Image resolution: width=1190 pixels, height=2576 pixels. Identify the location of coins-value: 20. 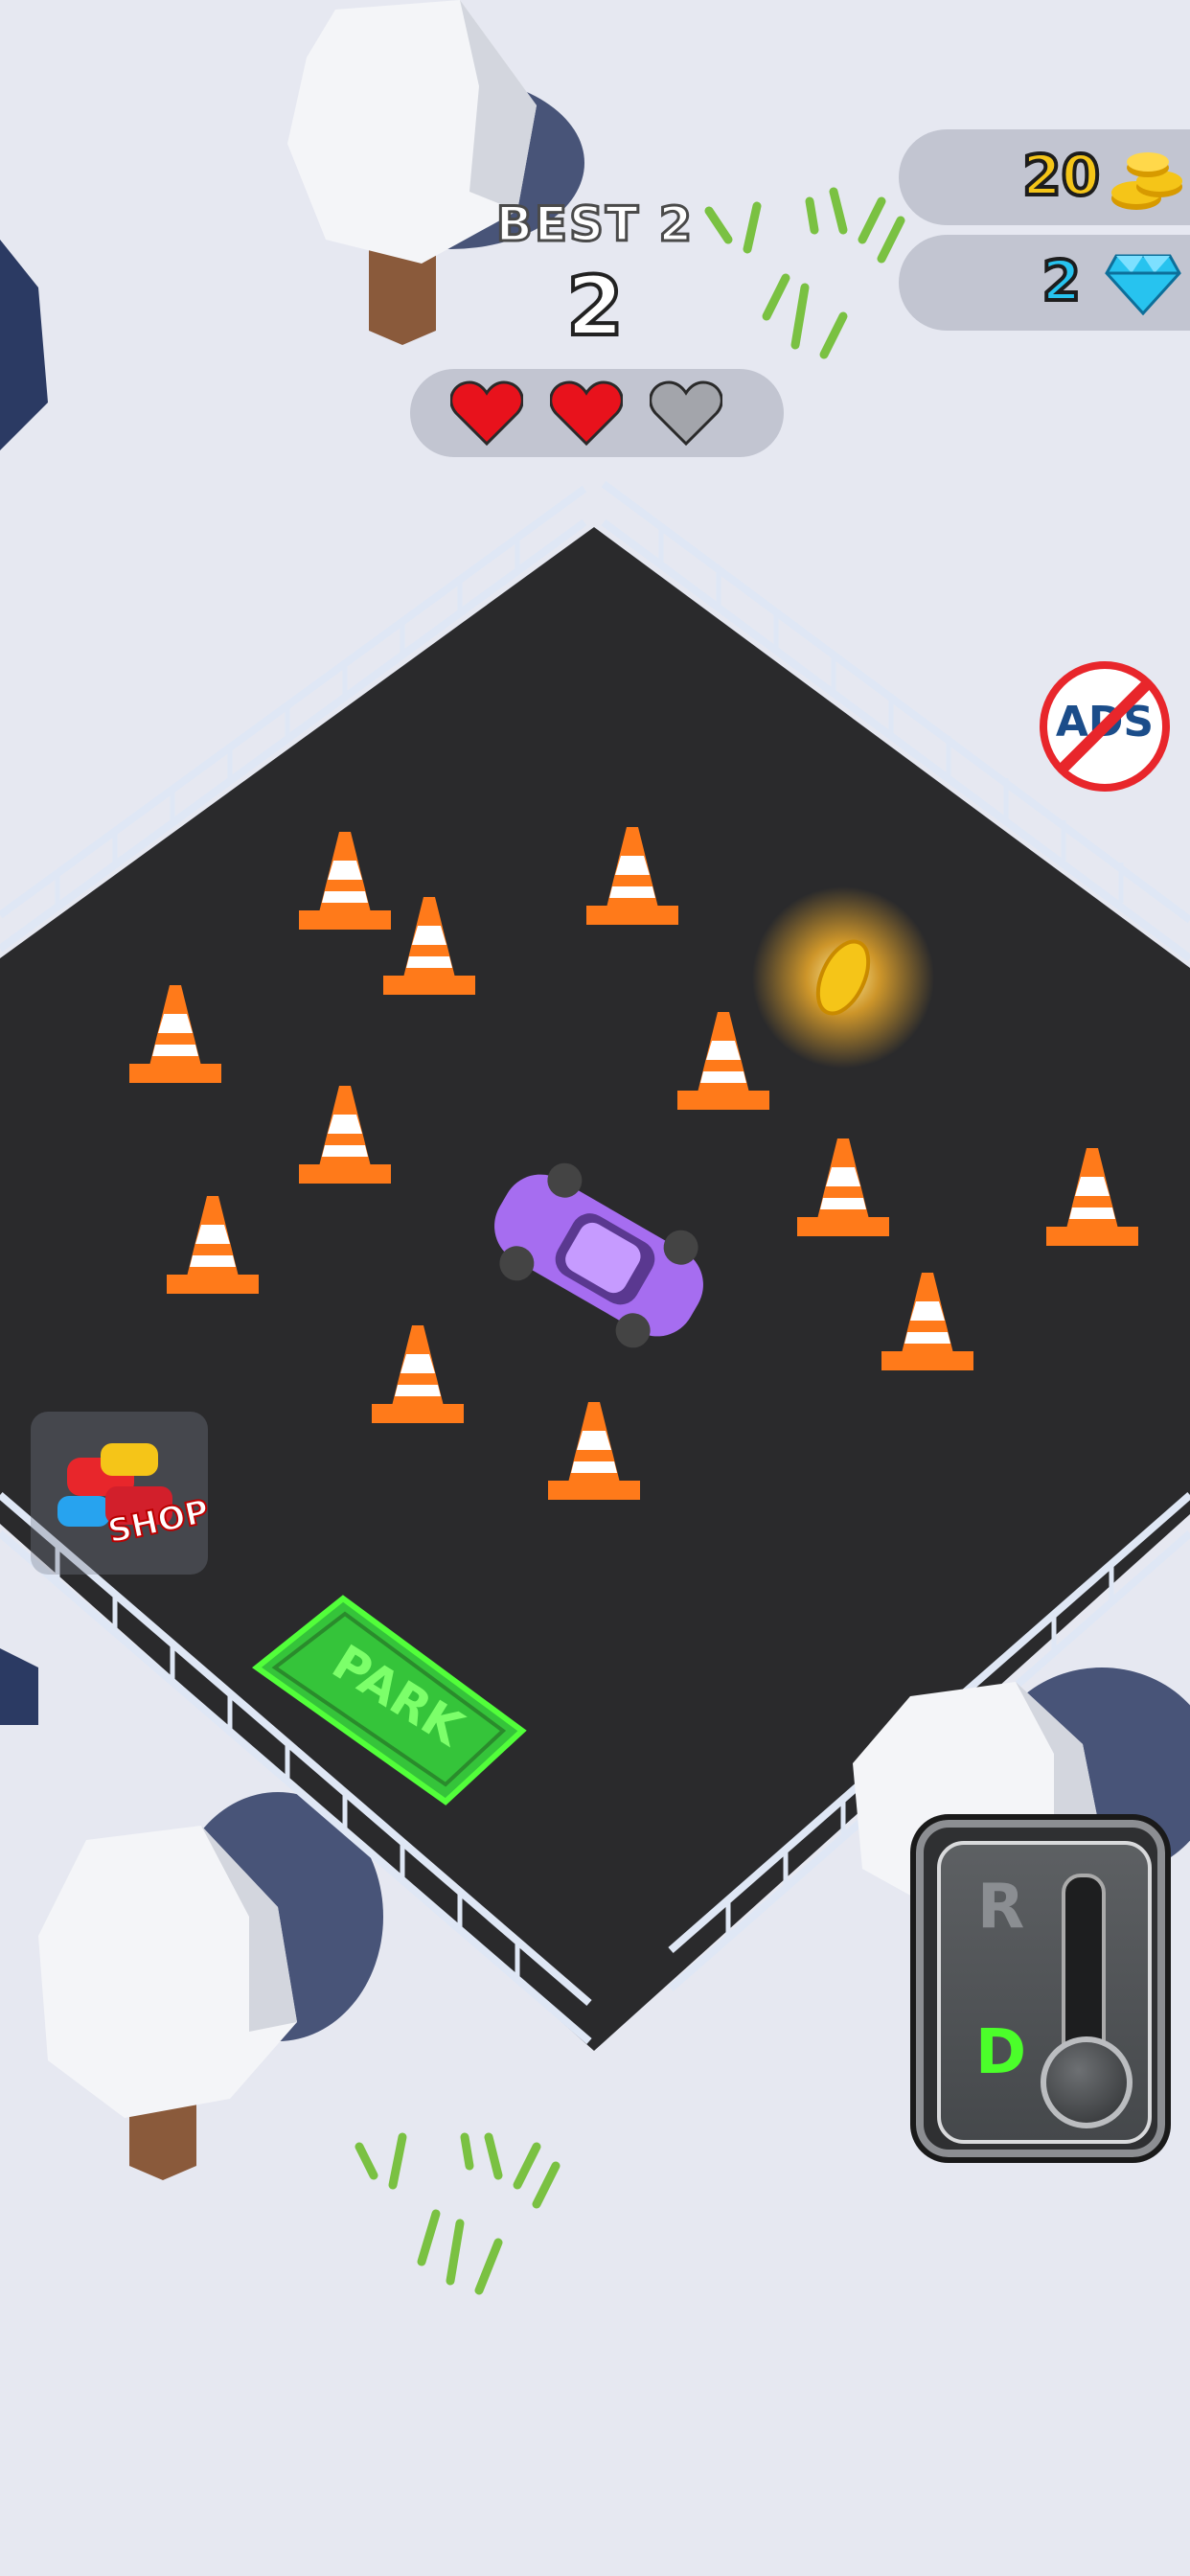
(1061, 175).